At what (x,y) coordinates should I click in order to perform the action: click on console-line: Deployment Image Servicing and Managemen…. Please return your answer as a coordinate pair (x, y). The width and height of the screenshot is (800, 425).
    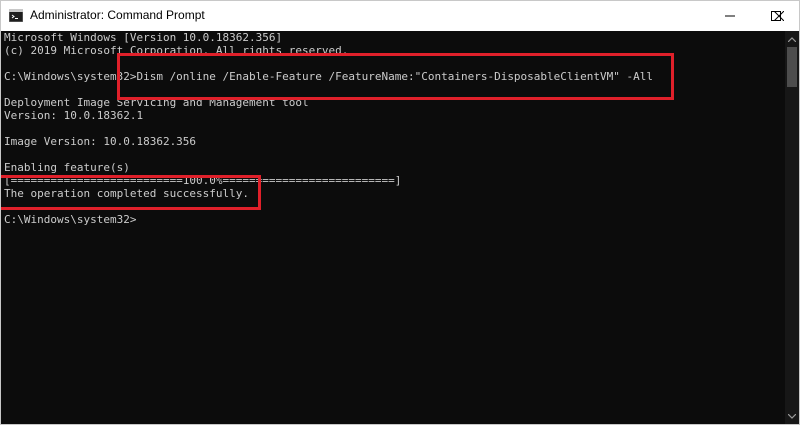
    Looking at the image, I should click on (156, 102).